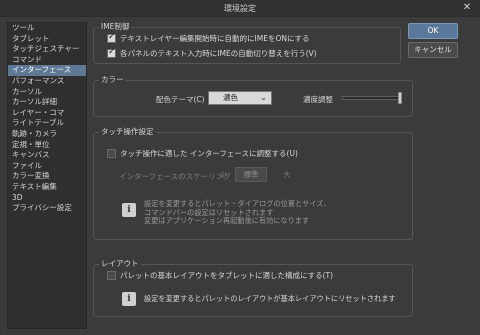  Describe the element at coordinates (251, 174) in the screenshot. I see `scaling-option-standard: 標準` at that location.